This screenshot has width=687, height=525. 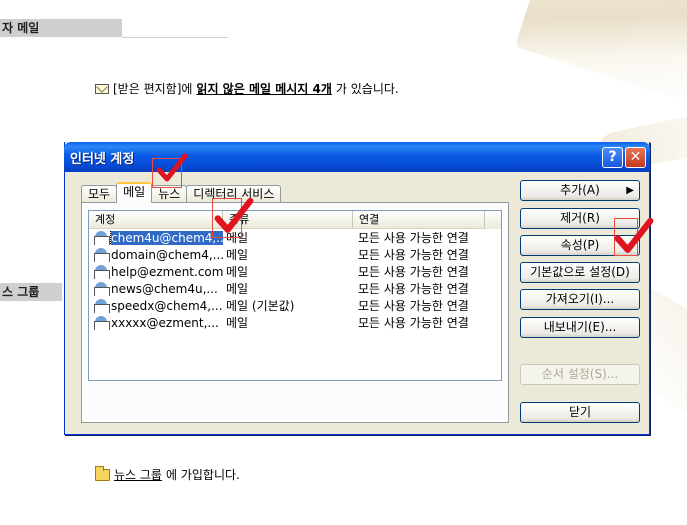 I want to click on account-type: 메일 (기본값), so click(x=260, y=306).